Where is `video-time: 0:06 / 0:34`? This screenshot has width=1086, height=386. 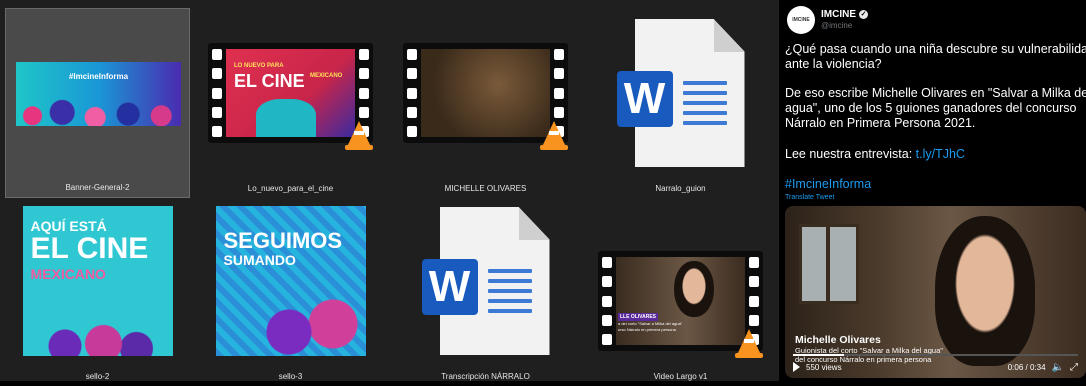
video-time: 0:06 / 0:34 is located at coordinates (1026, 367).